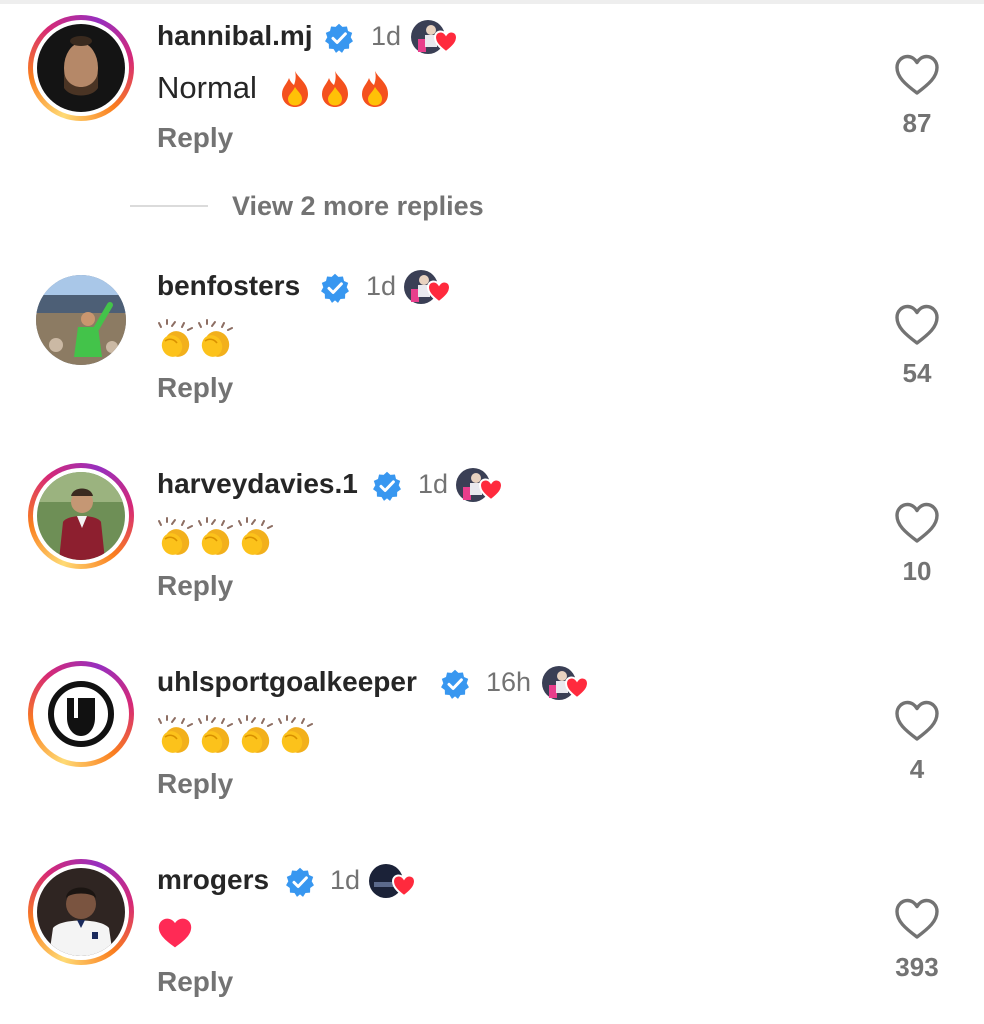 The height and width of the screenshot is (1024, 984). What do you see at coordinates (917, 769) in the screenshot?
I see `like-count: 4` at bounding box center [917, 769].